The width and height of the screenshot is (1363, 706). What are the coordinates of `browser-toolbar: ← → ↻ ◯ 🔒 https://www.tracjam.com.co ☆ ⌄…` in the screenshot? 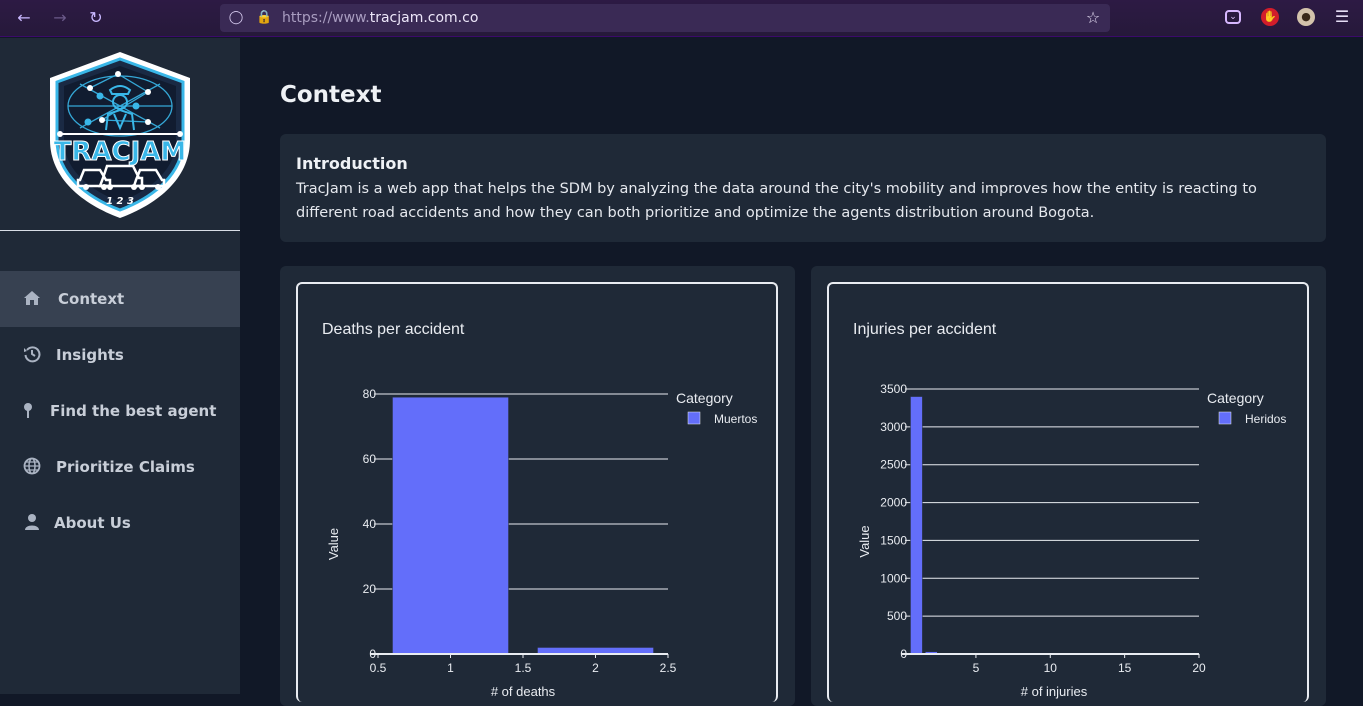 It's located at (681, 18).